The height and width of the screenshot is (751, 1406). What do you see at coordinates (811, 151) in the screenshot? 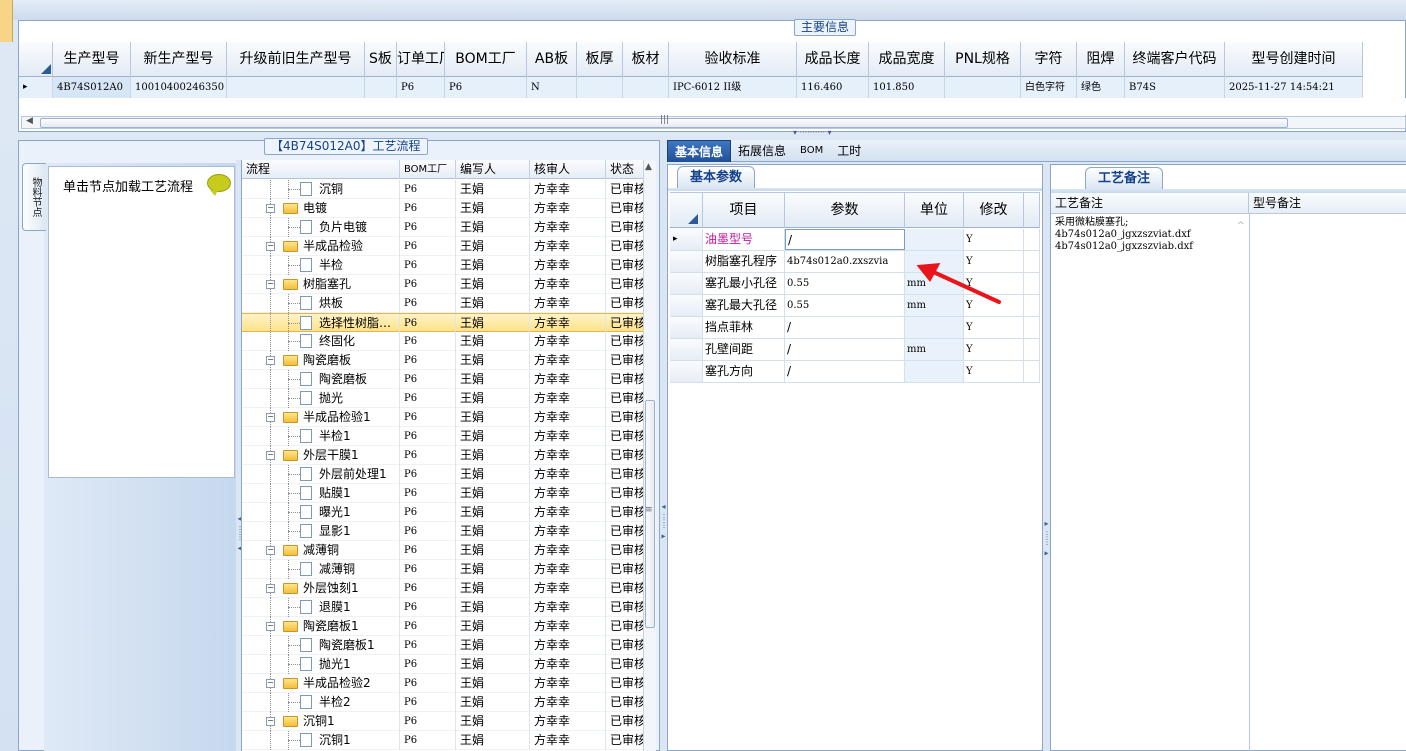
I see `detail-tab: BOM` at bounding box center [811, 151].